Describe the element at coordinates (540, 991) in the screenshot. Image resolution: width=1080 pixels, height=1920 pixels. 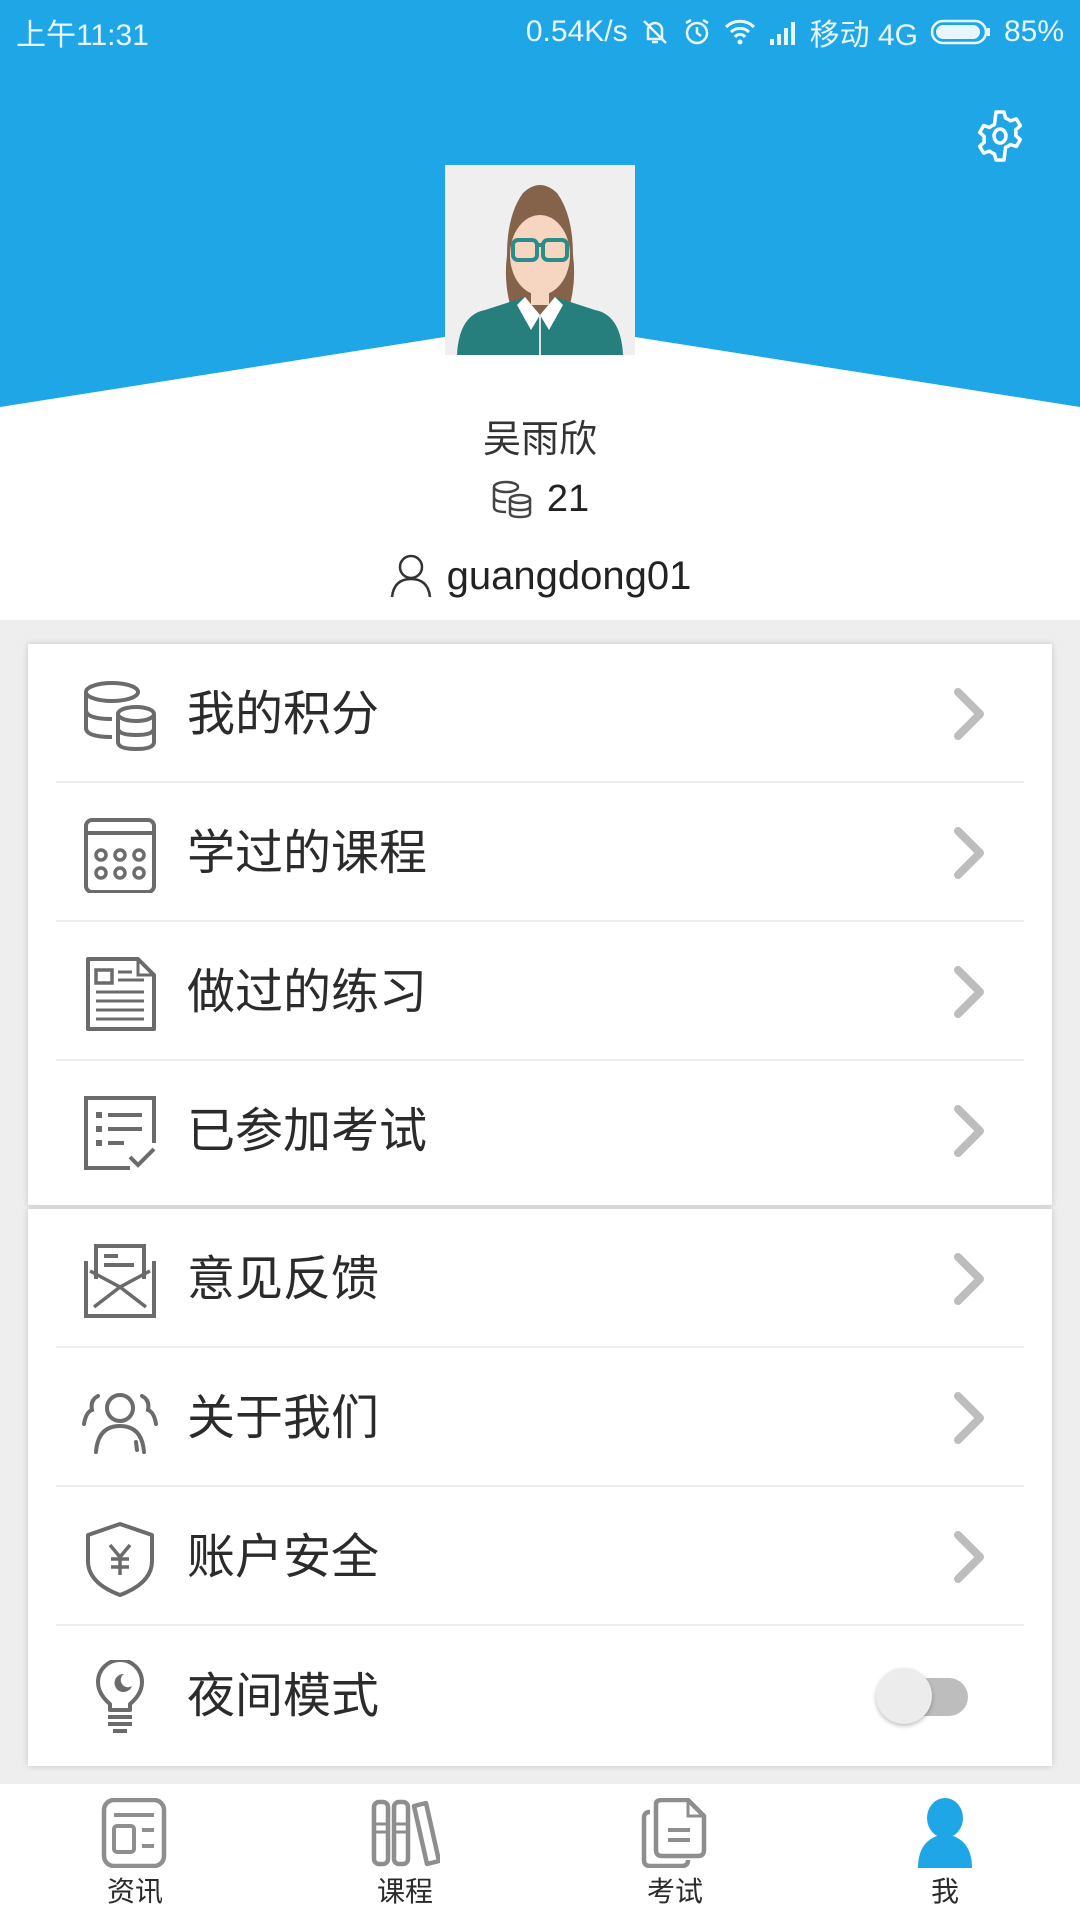
I see `menu-item-done-exercises: 做过的练习` at that location.